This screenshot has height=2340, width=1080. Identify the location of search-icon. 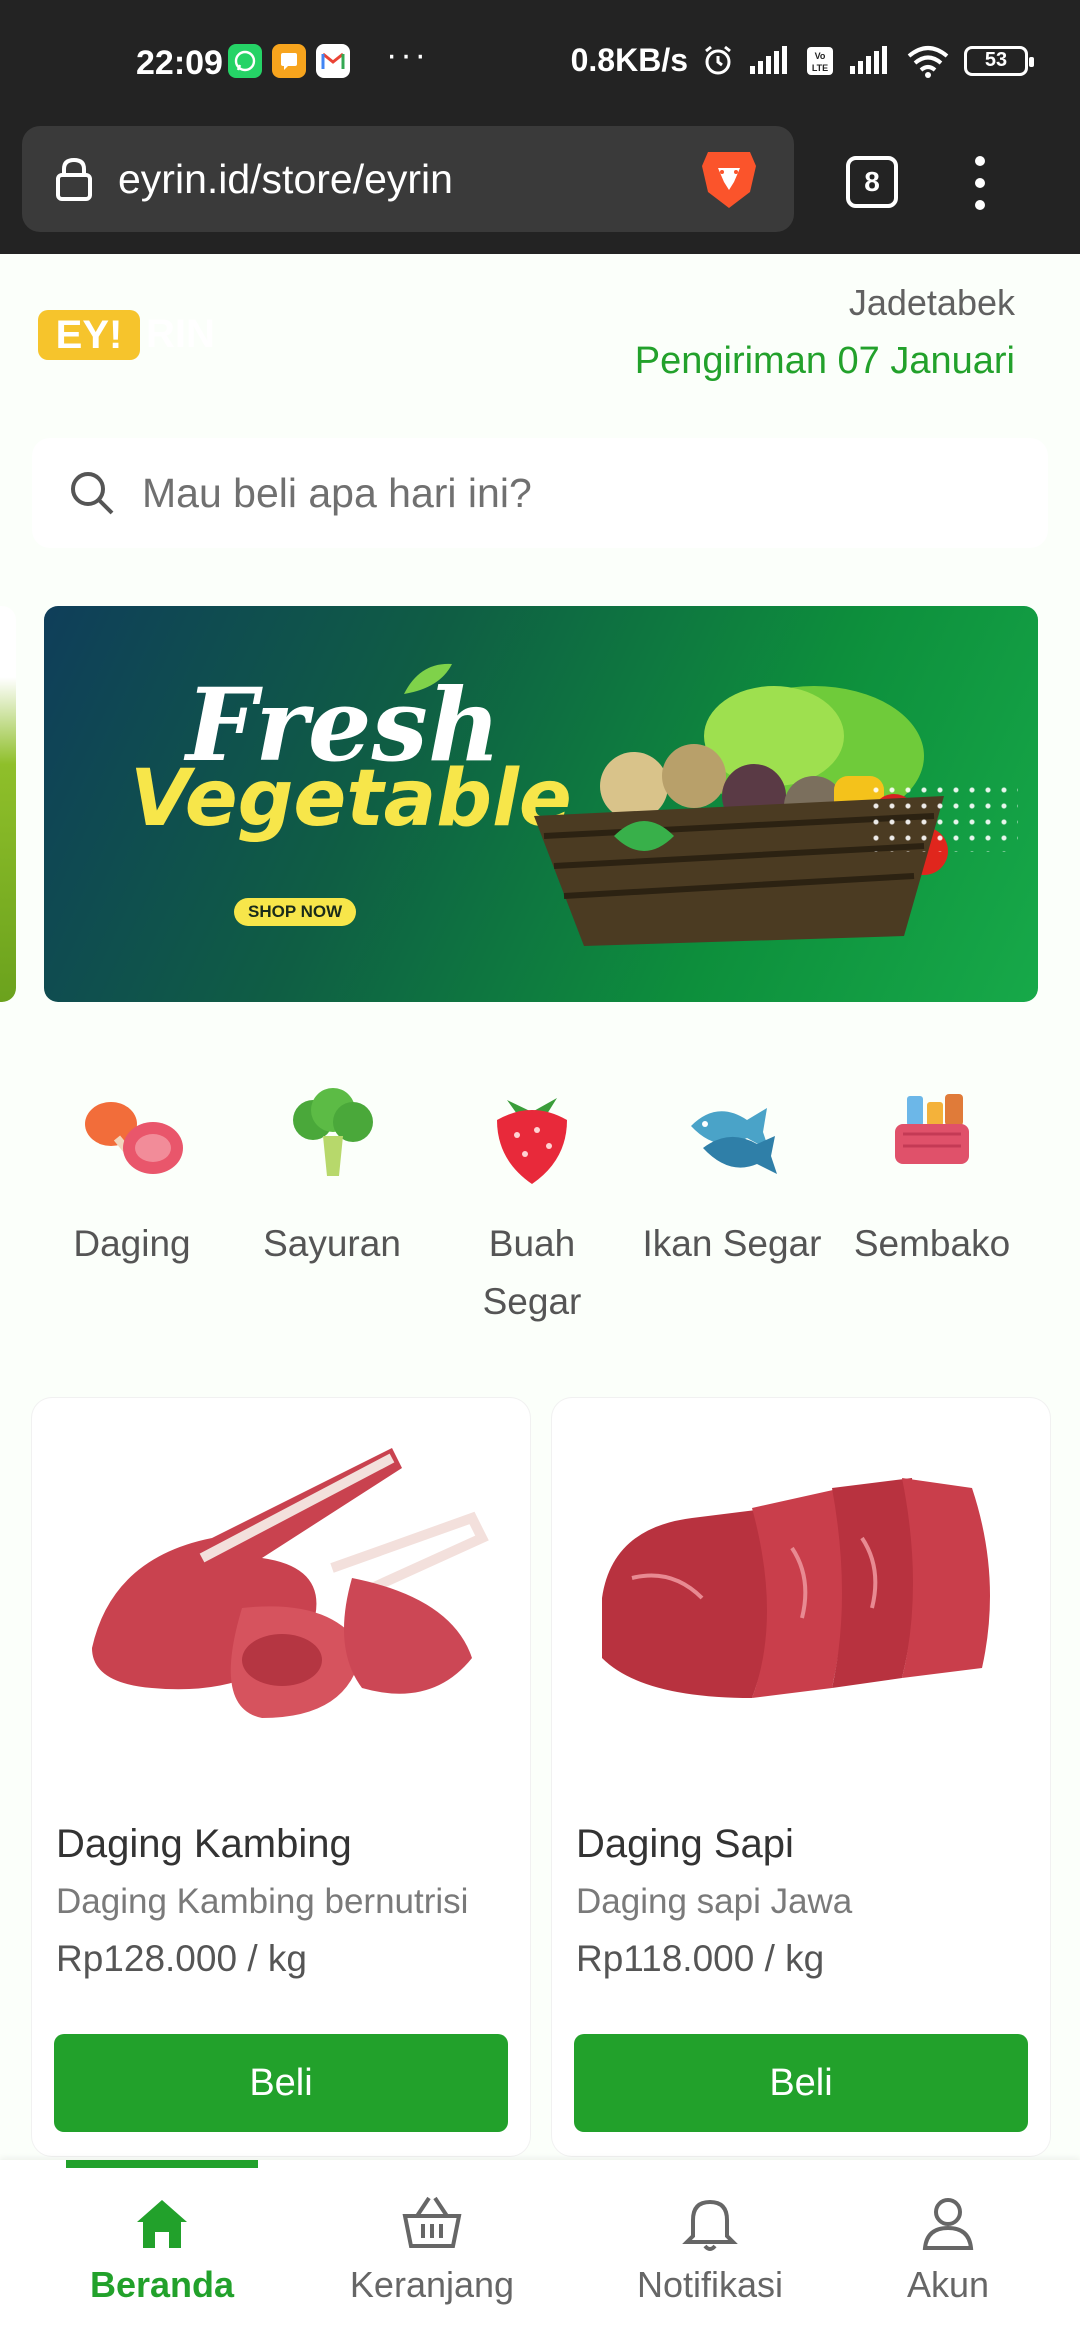
(92, 493).